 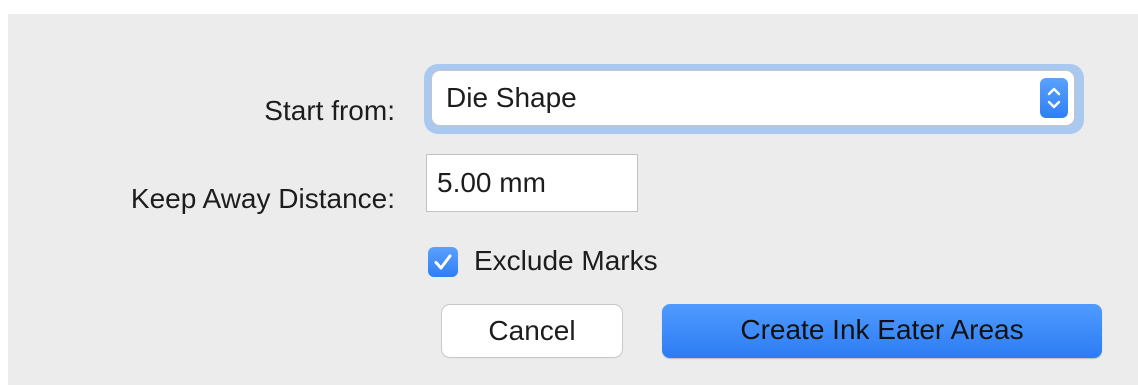 I want to click on exclude-marks-checkbox, so click(x=443, y=262).